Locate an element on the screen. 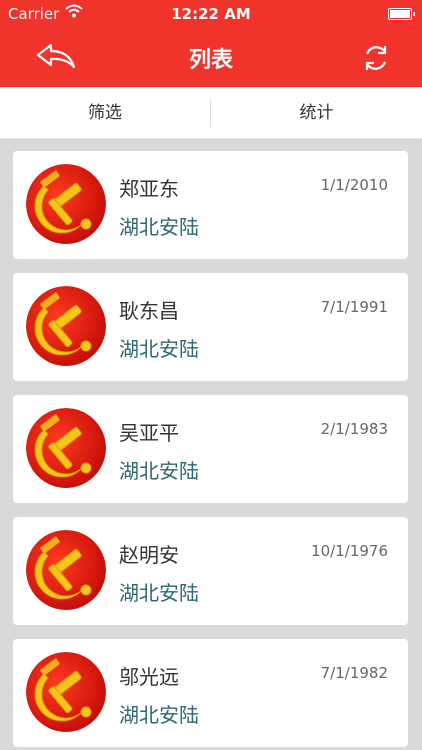 The image size is (422, 750). status-bar: Carrier 12:22 AM is located at coordinates (211, 15).